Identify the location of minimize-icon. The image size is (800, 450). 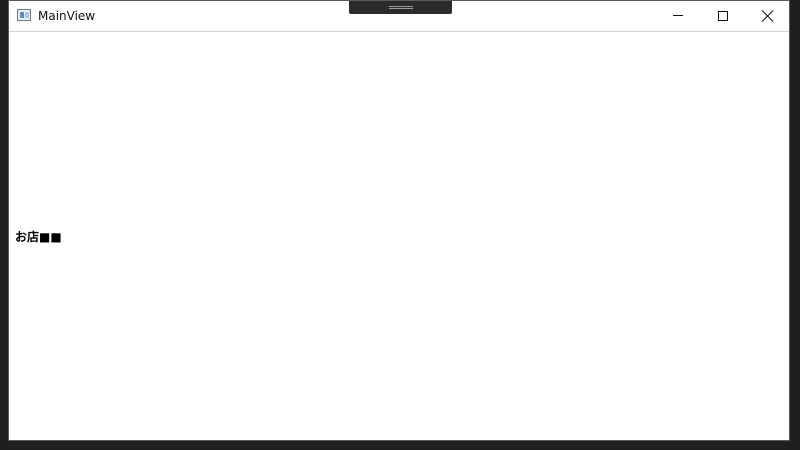
(678, 15).